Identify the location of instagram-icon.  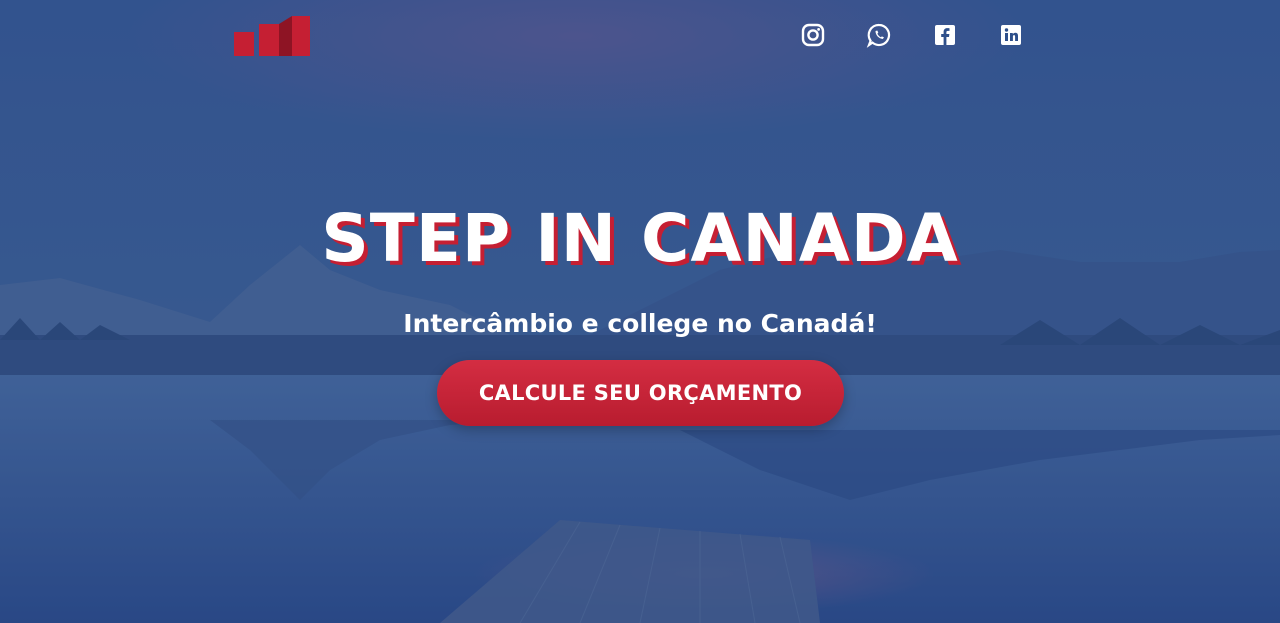
(813, 35).